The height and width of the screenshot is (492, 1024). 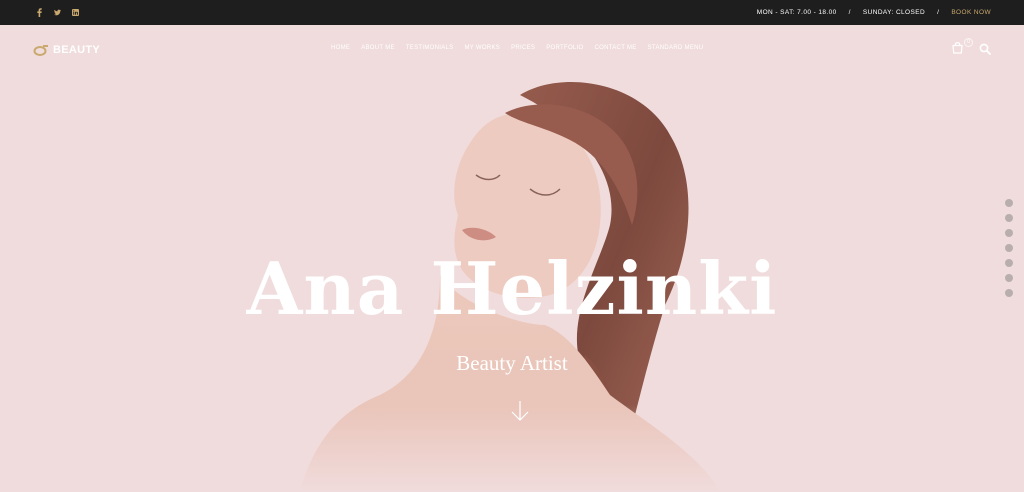 What do you see at coordinates (968, 42) in the screenshot?
I see `cart-count-badge: 0` at bounding box center [968, 42].